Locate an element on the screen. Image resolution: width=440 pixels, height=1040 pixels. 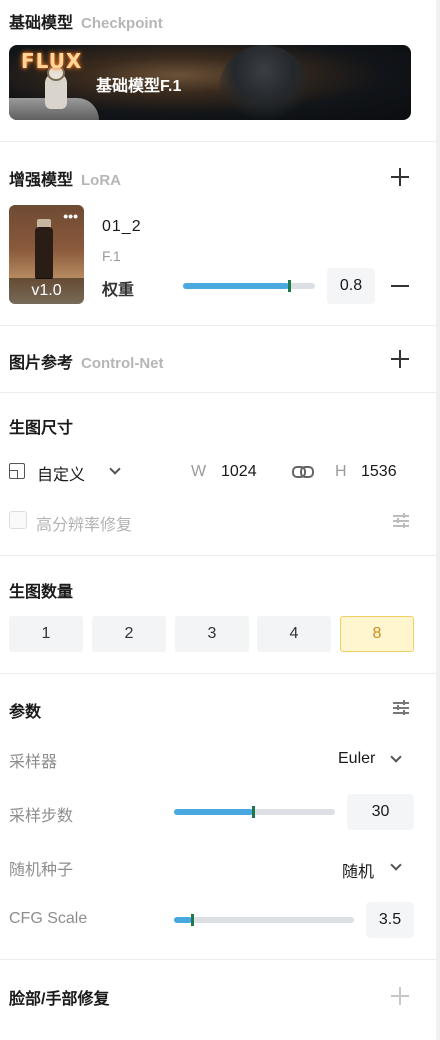
steps-slider is located at coordinates (254, 812).